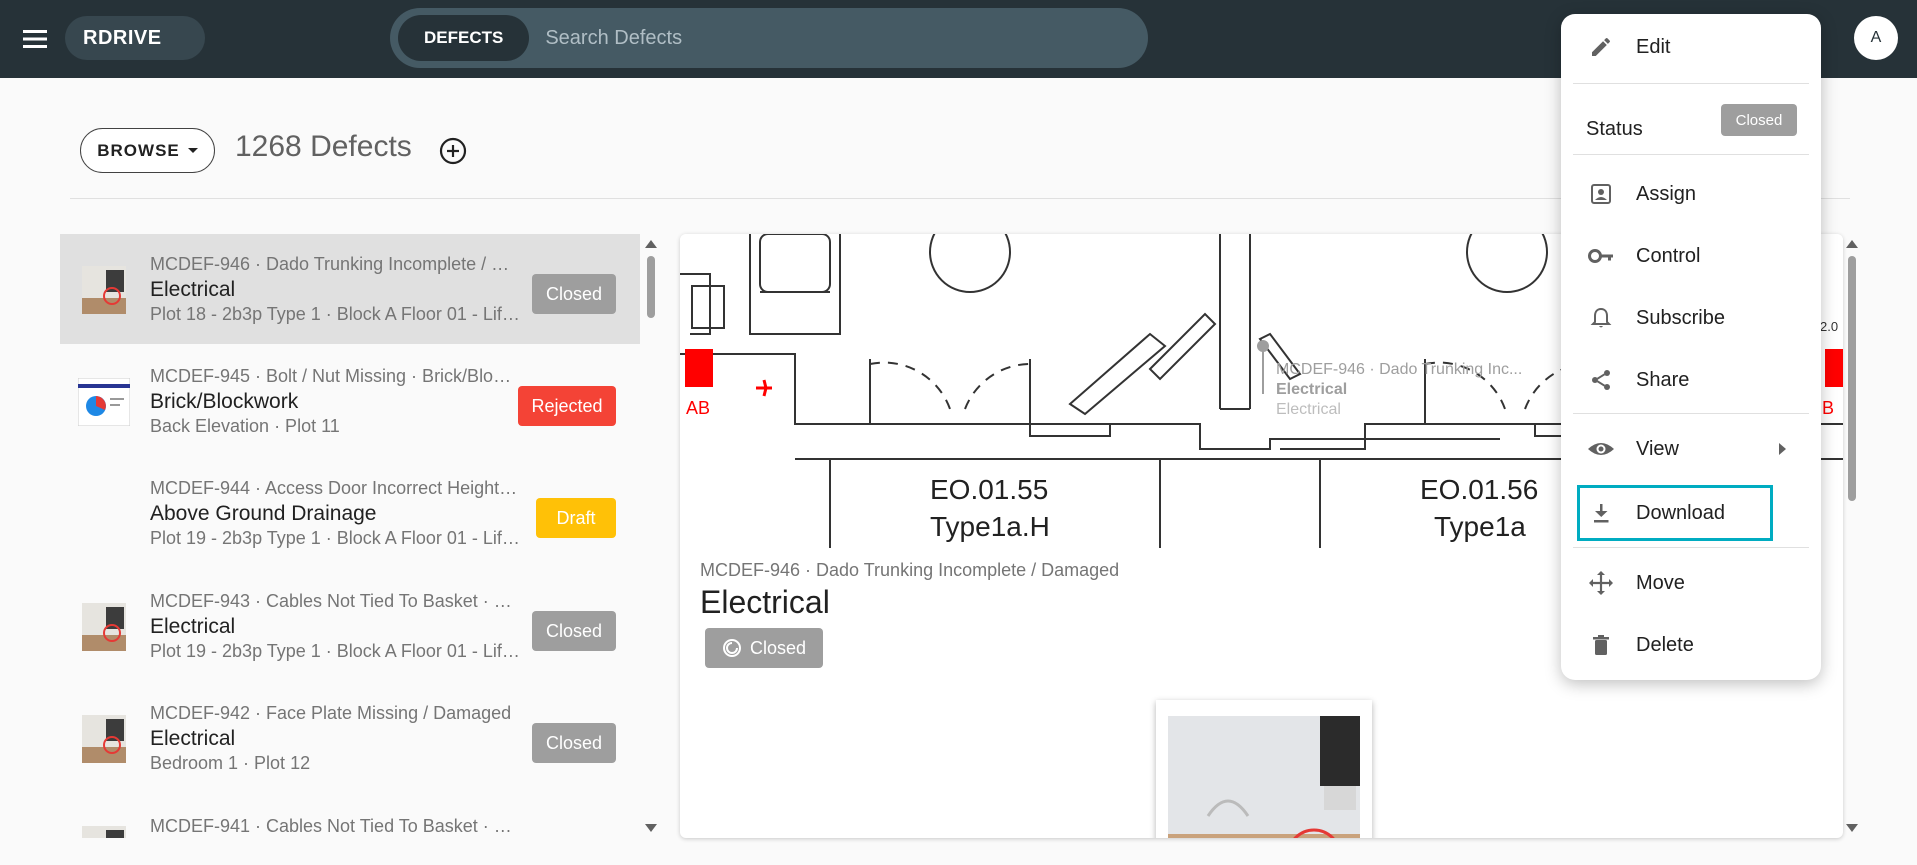 The width and height of the screenshot is (1917, 865). Describe the element at coordinates (122, 37) in the screenshot. I see `logo-text: RDRIVE` at that location.